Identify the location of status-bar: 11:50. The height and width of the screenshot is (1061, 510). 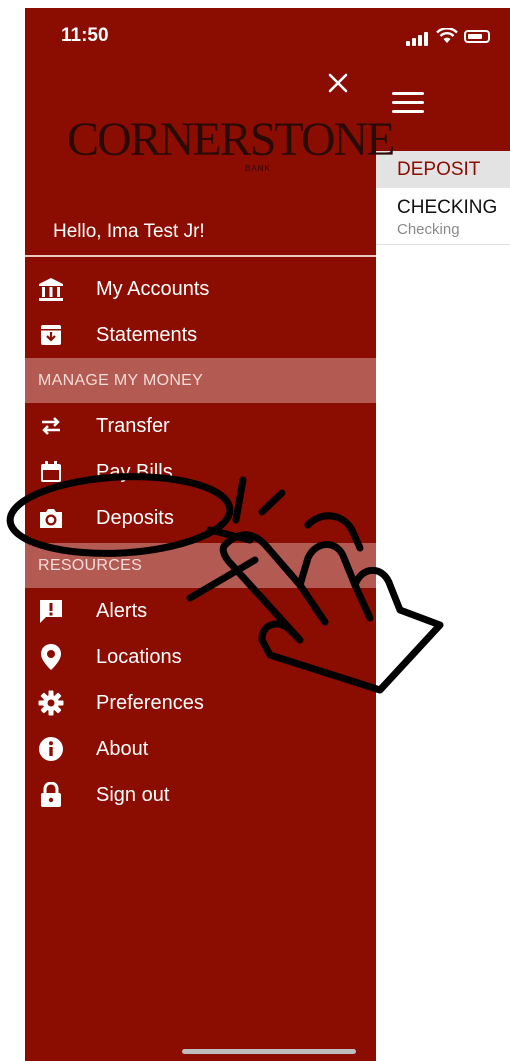
(267, 38).